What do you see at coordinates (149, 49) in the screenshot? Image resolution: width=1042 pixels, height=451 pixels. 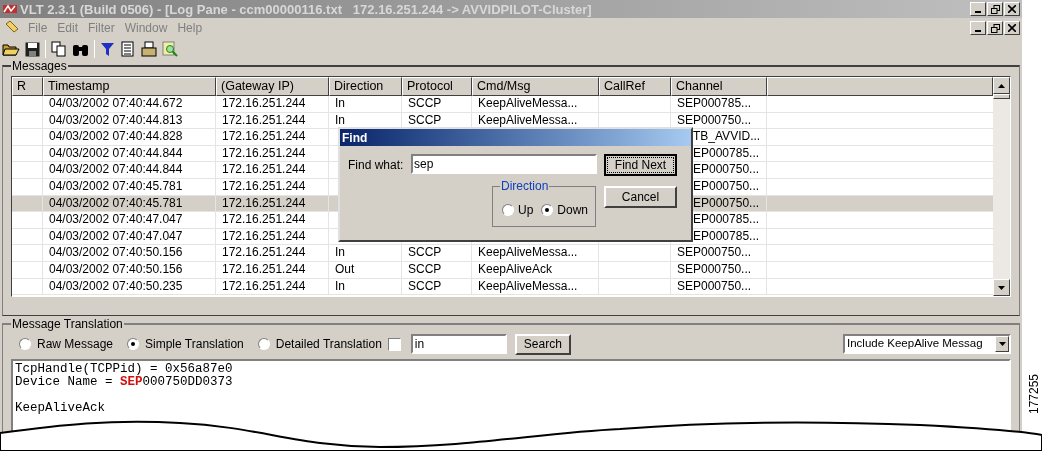 I see `printer-icon` at bounding box center [149, 49].